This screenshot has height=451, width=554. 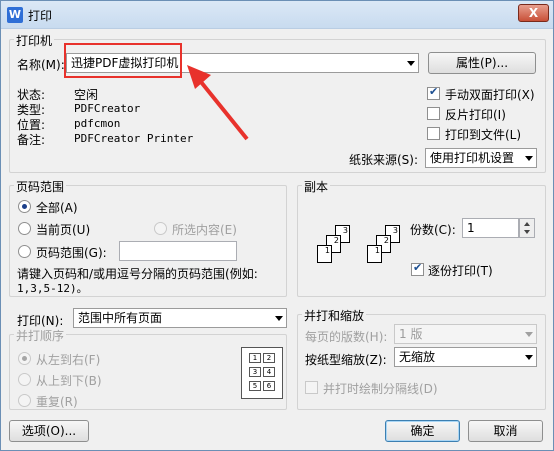 I want to click on copies-count-value: 1, so click(x=471, y=228).